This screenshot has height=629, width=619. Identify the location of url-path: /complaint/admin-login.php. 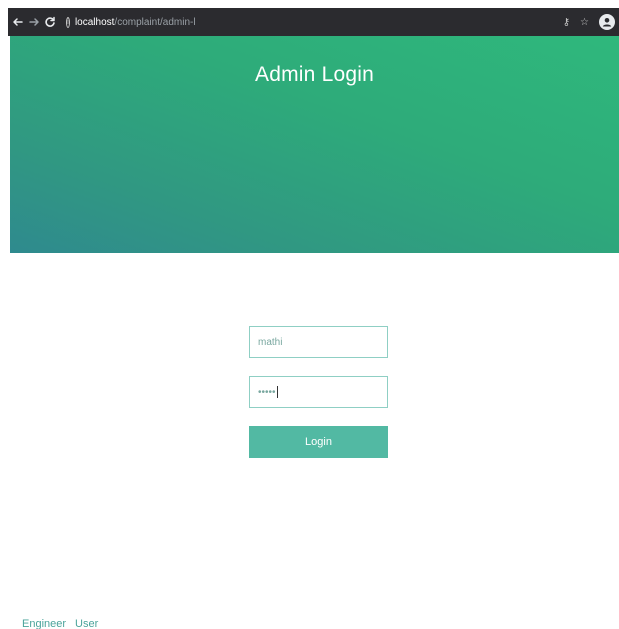
(155, 22).